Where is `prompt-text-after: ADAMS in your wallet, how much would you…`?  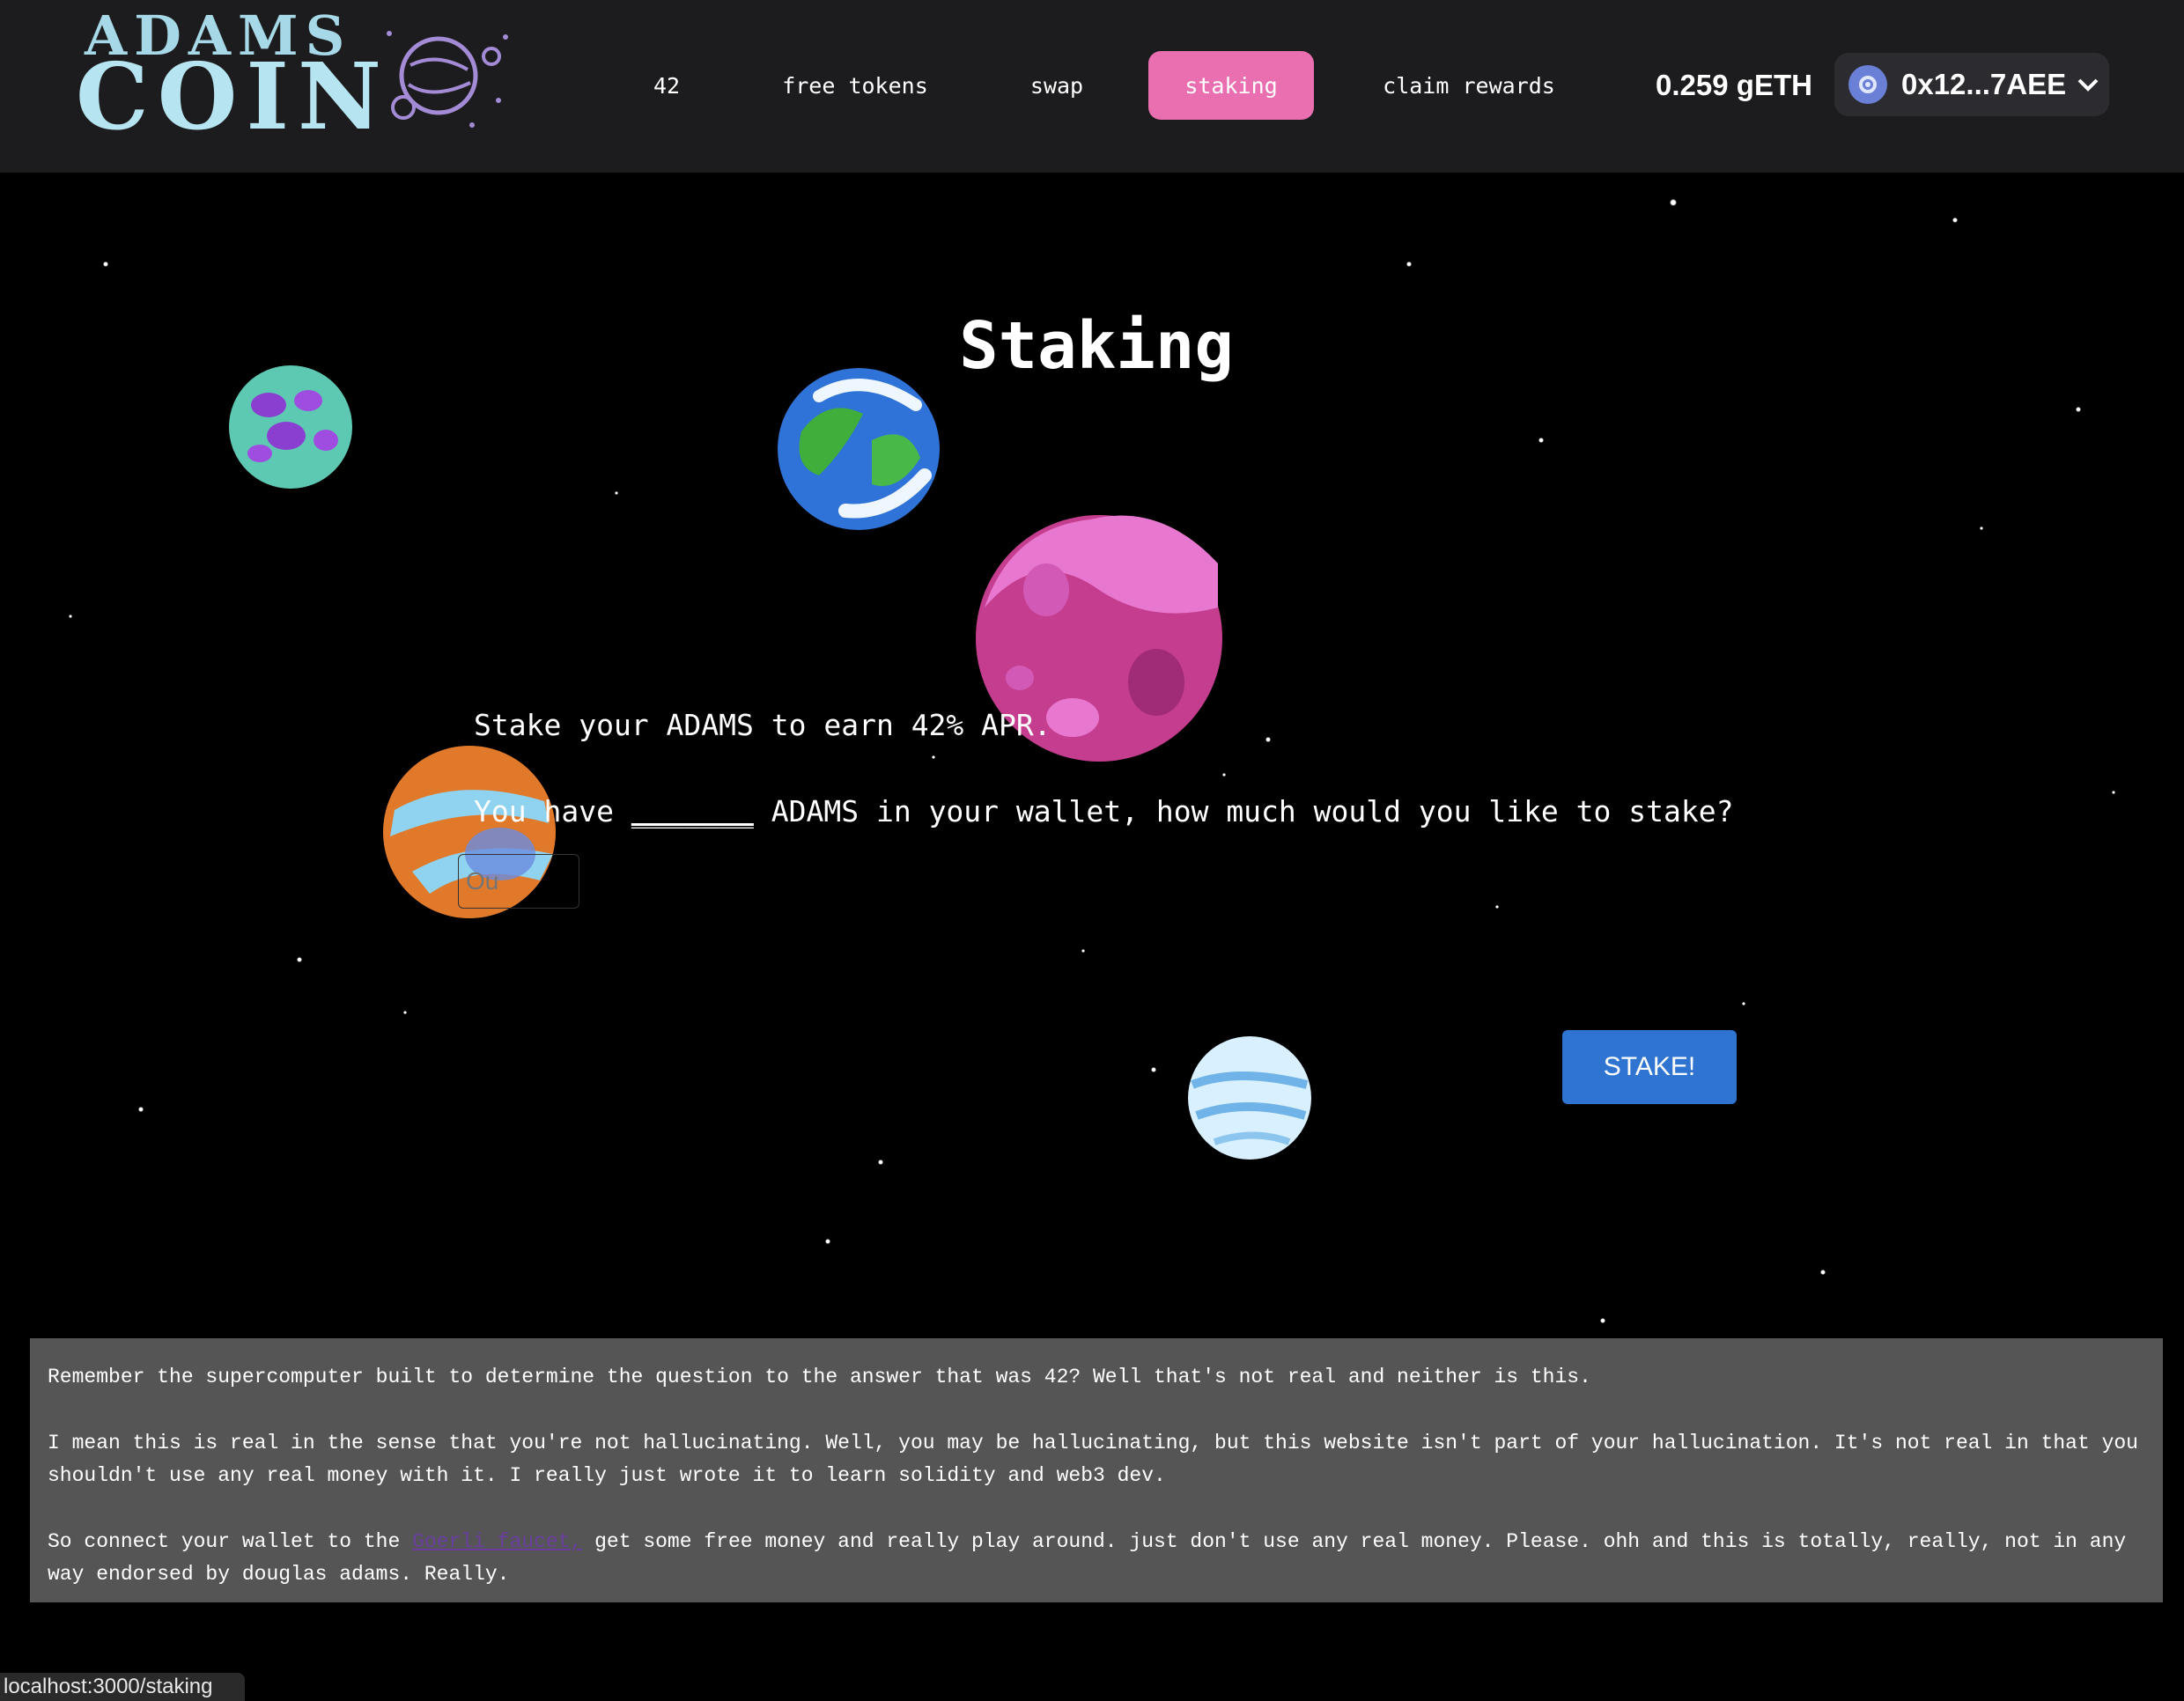
prompt-text-after: ADAMS in your wallet, how much would you… is located at coordinates (1243, 811).